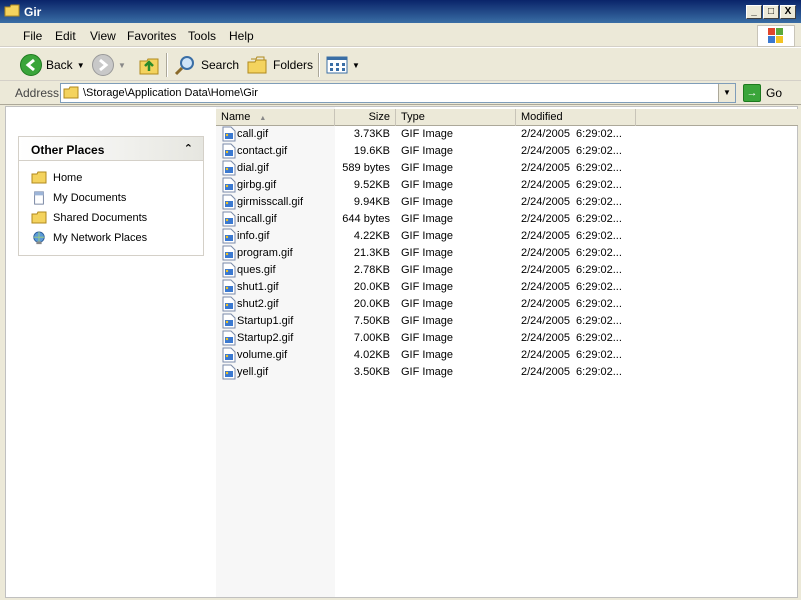  What do you see at coordinates (68, 150) in the screenshot?
I see `panel-title: Other Places` at bounding box center [68, 150].